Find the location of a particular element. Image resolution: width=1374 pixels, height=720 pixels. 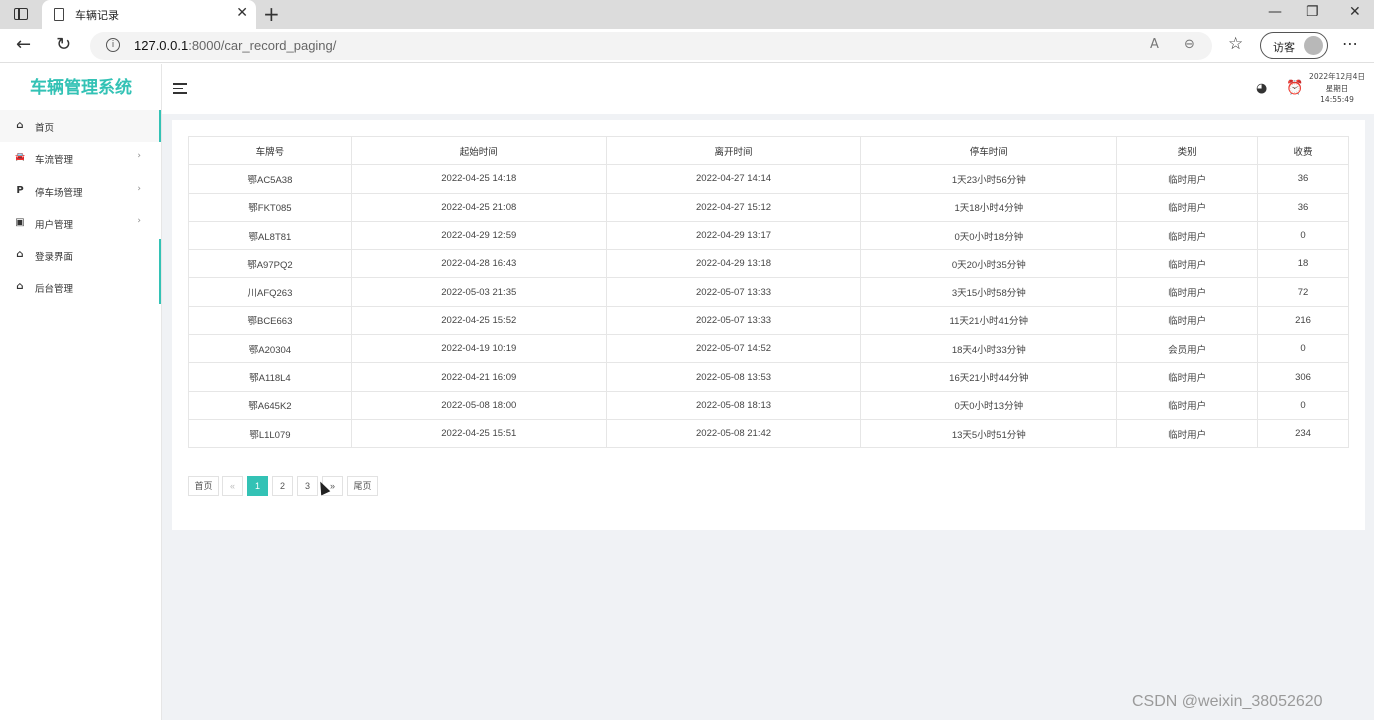

parking-icon: P is located at coordinates (20, 190).